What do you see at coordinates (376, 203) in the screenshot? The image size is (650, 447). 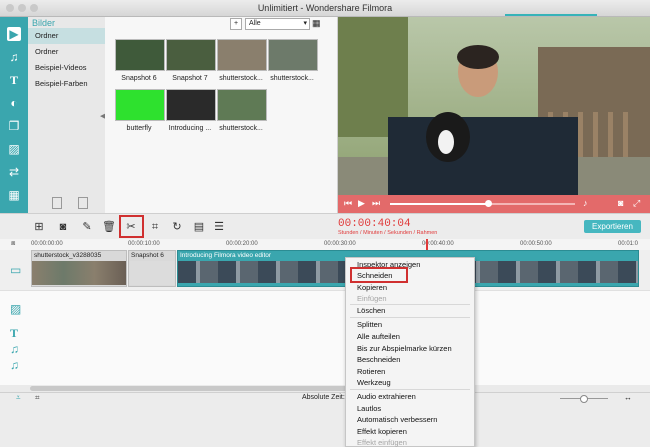 I see `forward-icon: ⏭` at bounding box center [376, 203].